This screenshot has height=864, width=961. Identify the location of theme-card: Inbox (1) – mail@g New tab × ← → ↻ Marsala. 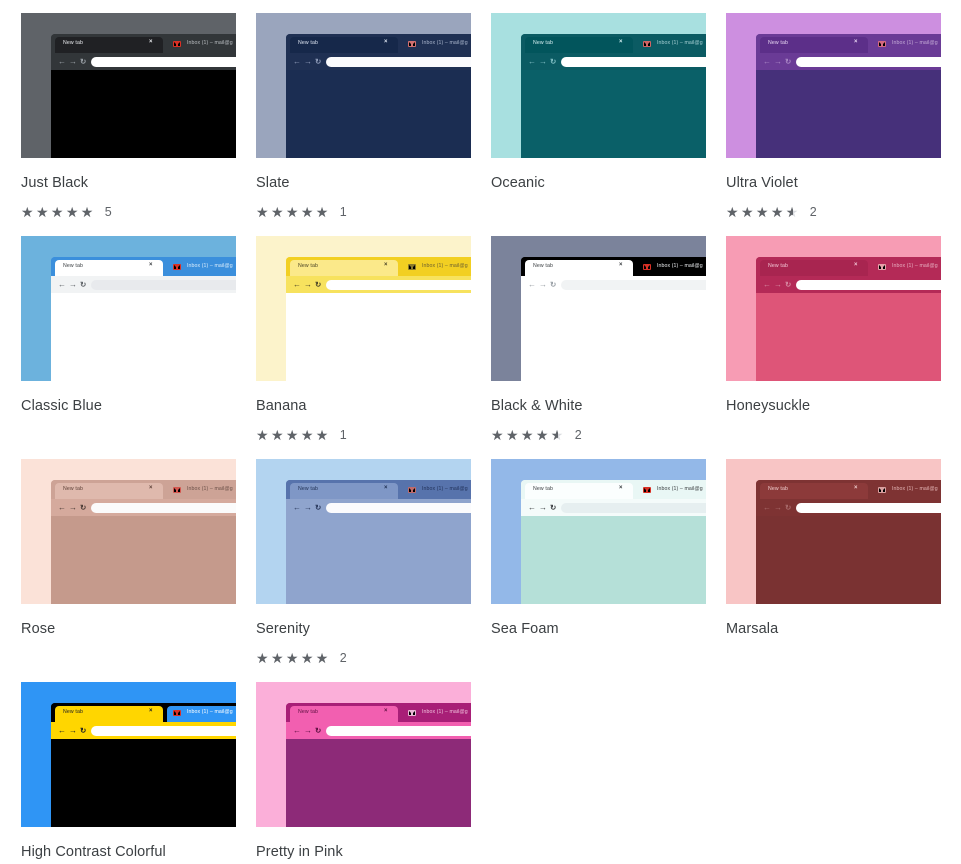
(843, 570).